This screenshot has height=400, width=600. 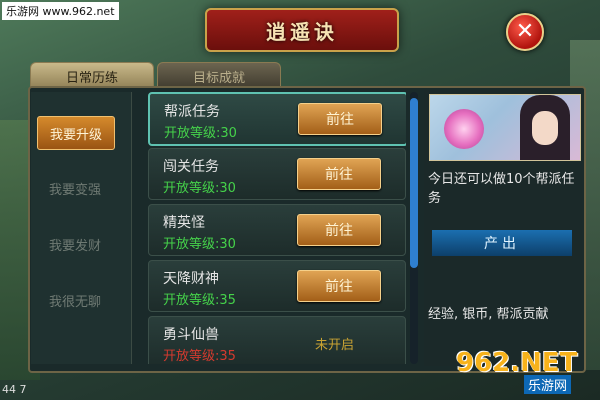 What do you see at coordinates (75, 188) in the screenshot?
I see `sidebar-item-get-stronger: 我要变强` at bounding box center [75, 188].